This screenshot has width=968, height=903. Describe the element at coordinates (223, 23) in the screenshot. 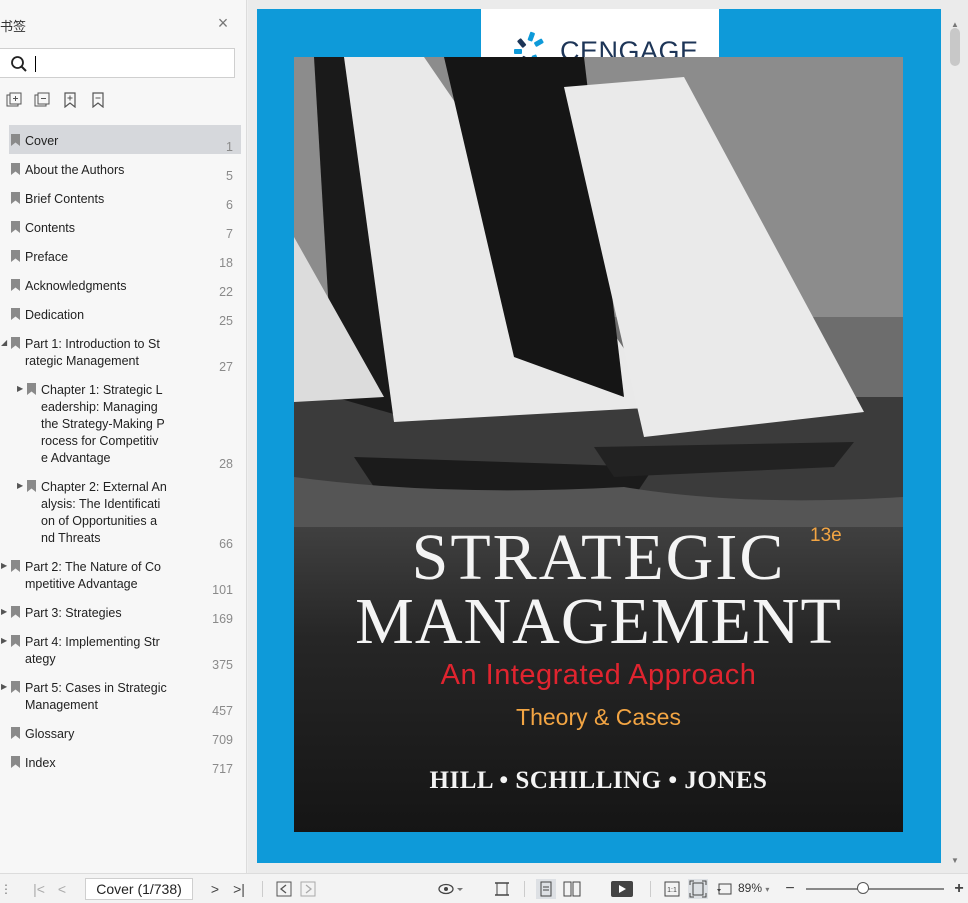

I see `close-icon: ×` at that location.